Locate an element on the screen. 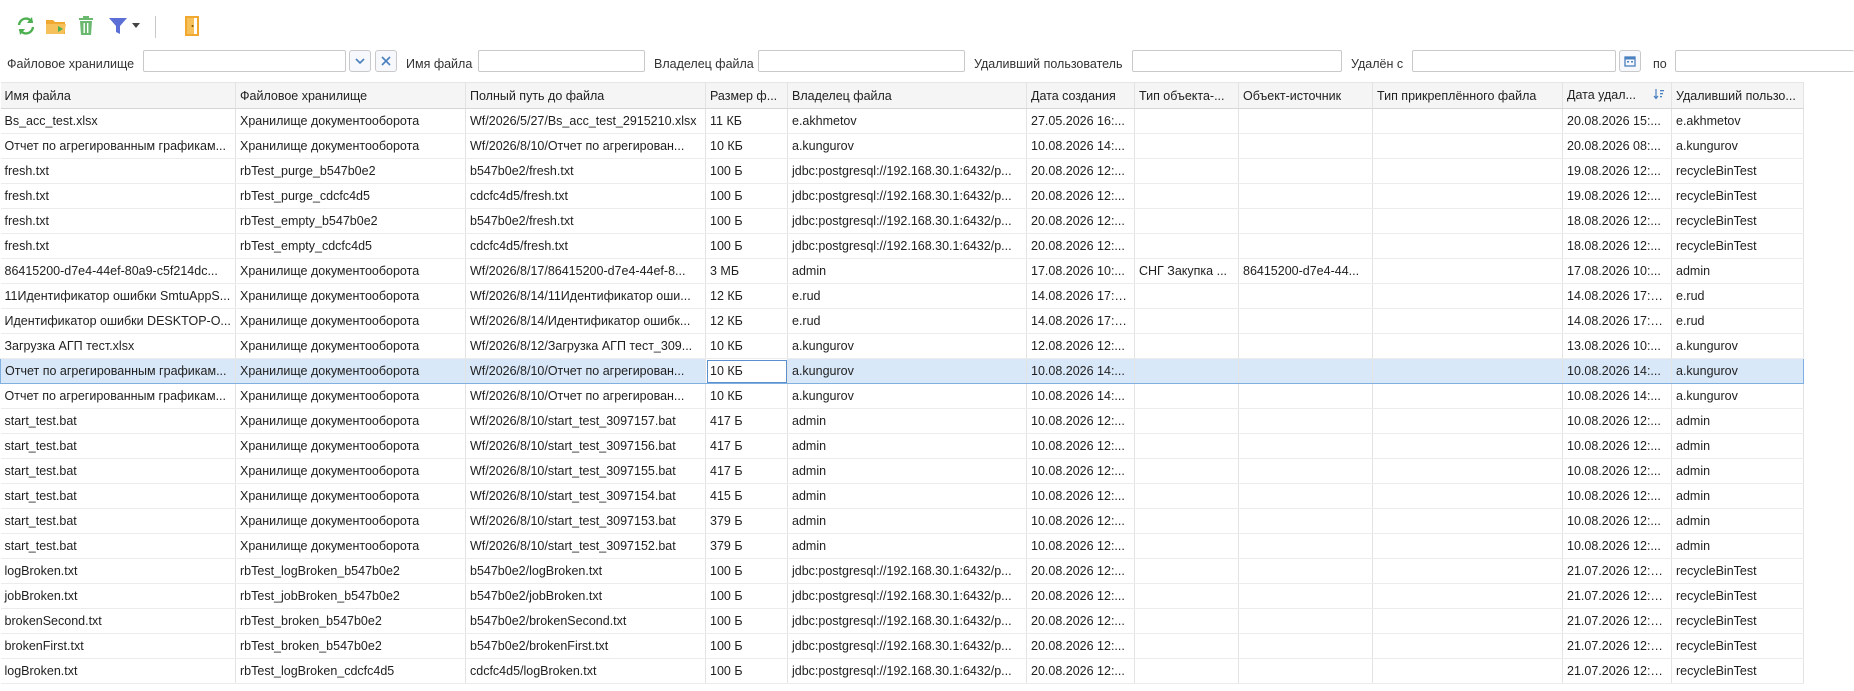 The image size is (1854, 691). storage-clear-button is located at coordinates (386, 61).